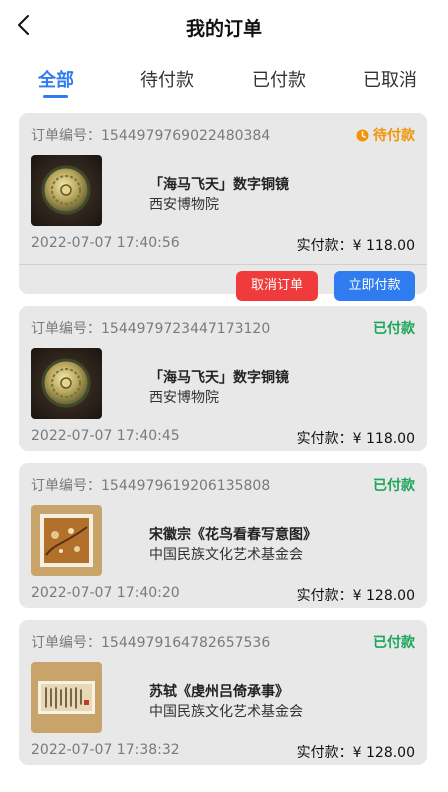  I want to click on product-name: 宋徽宗《花鸟看春写意图》, so click(233, 535).